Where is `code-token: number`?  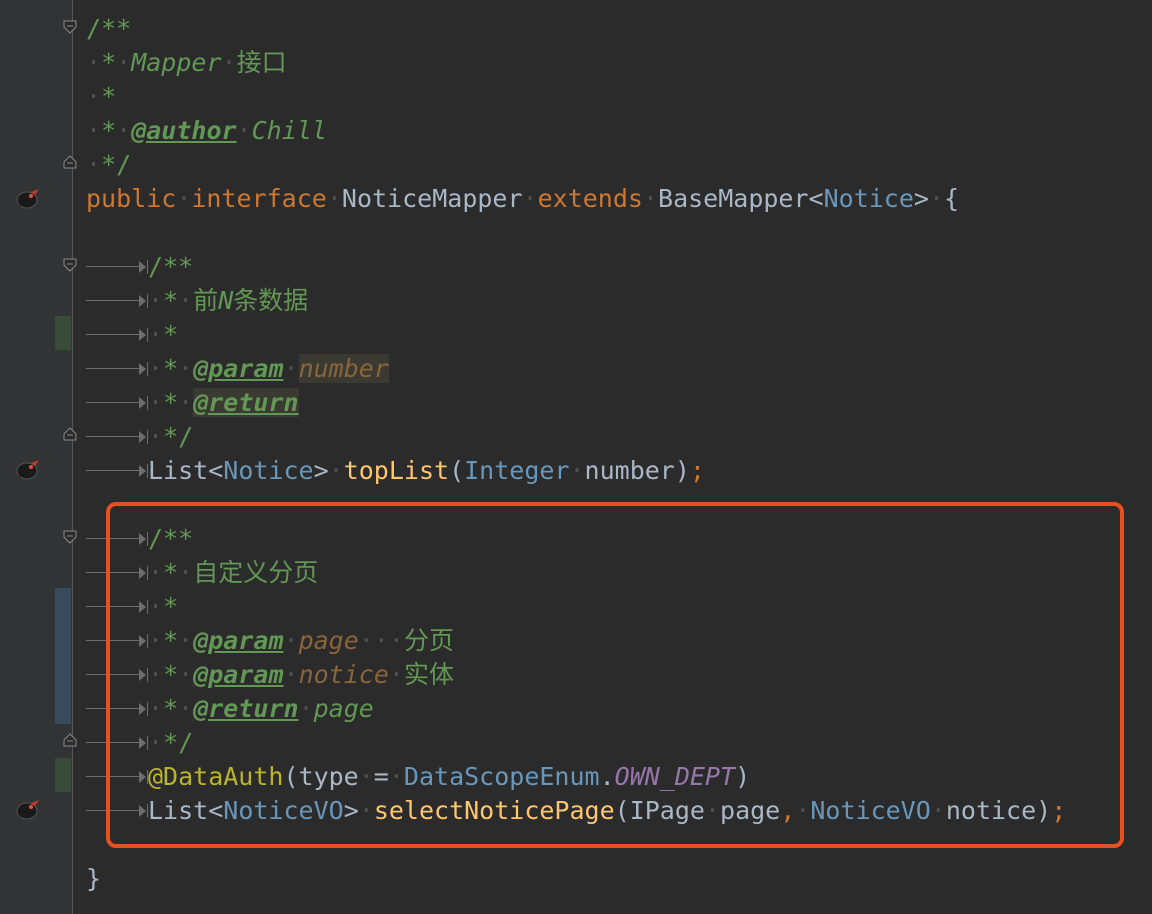
code-token: number is located at coordinates (343, 368).